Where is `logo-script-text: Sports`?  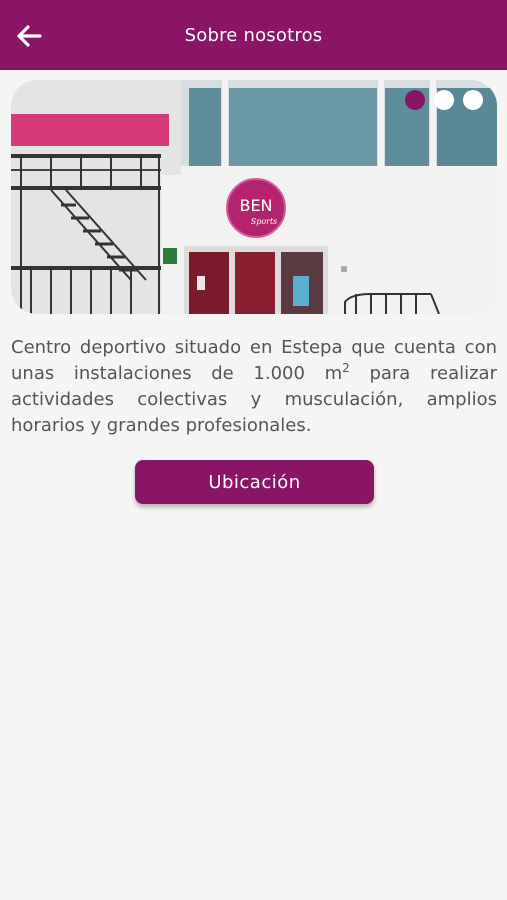
logo-script-text: Sports is located at coordinates (264, 221).